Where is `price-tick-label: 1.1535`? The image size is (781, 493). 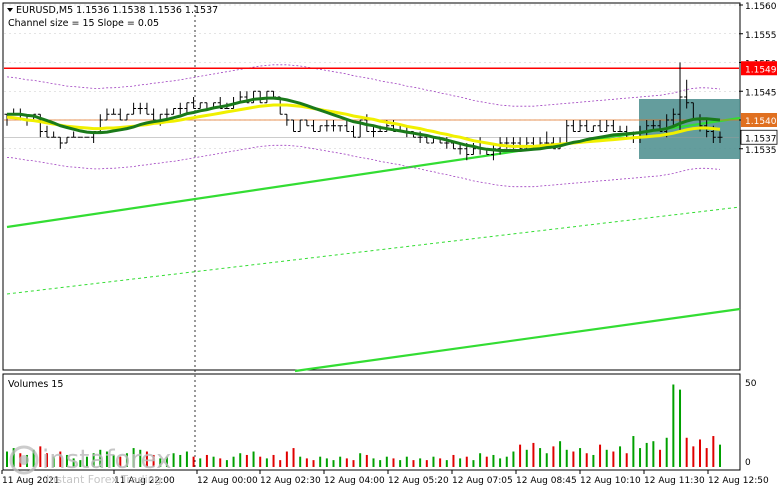
price-tick-label: 1.1535 is located at coordinates (761, 151).